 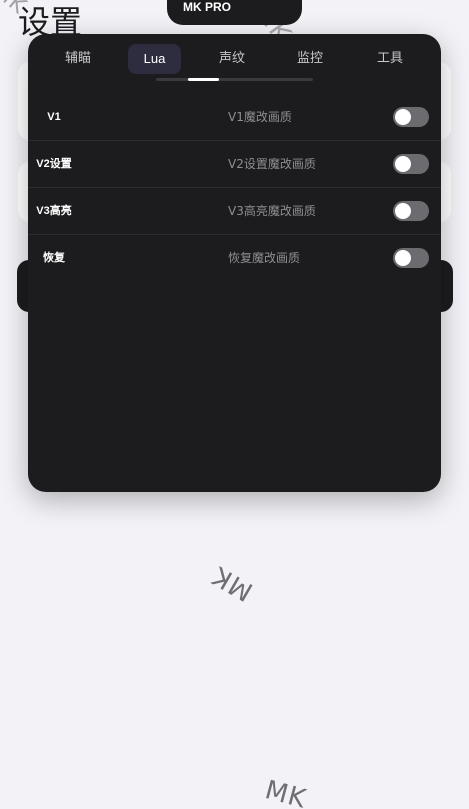 I want to click on v2-toggle, so click(x=411, y=164).